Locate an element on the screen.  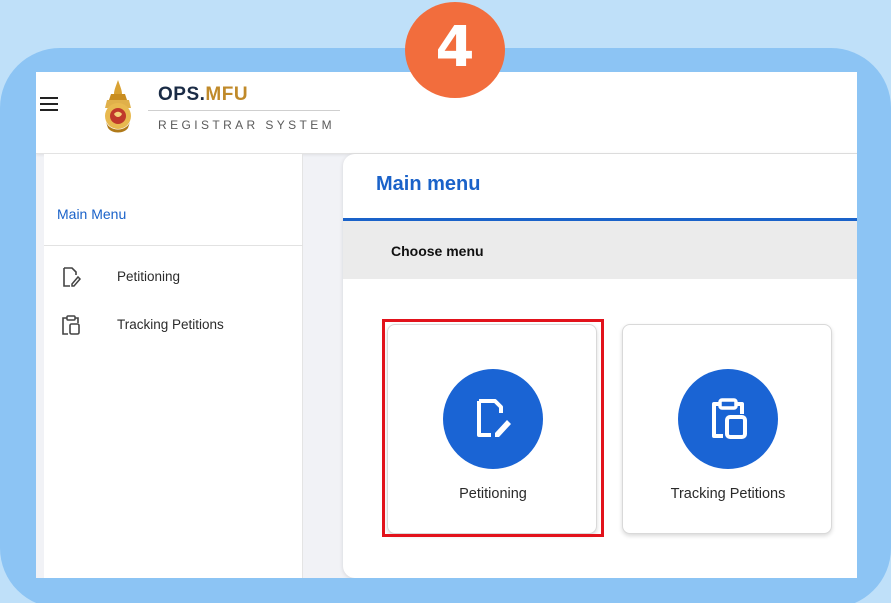
brand-divider is located at coordinates (244, 110).